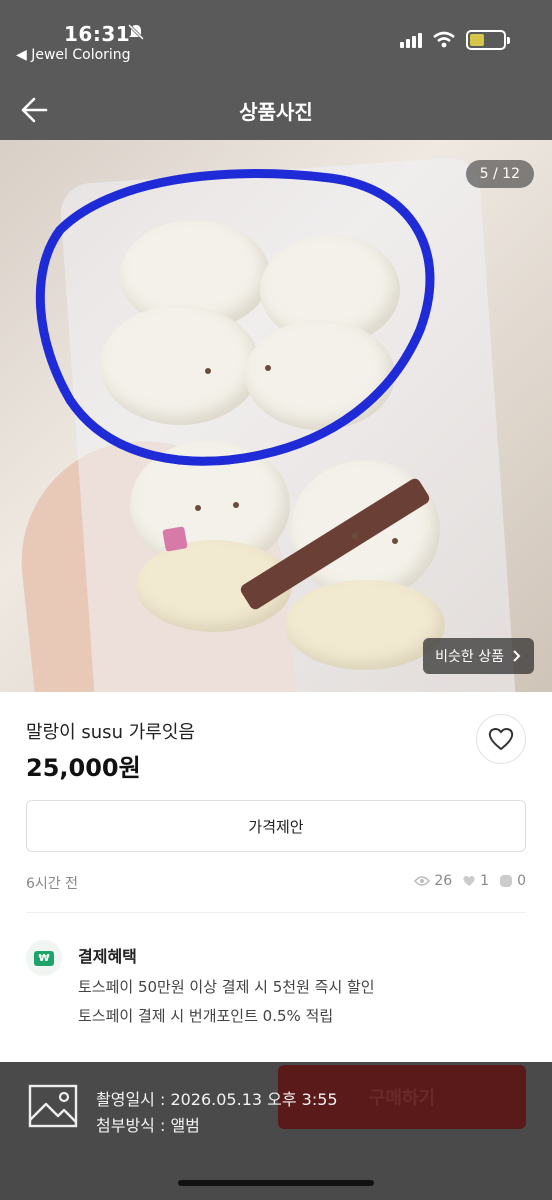 This screenshot has width=552, height=1200. I want to click on similar-items-button: 비슷한 상품, so click(478, 656).